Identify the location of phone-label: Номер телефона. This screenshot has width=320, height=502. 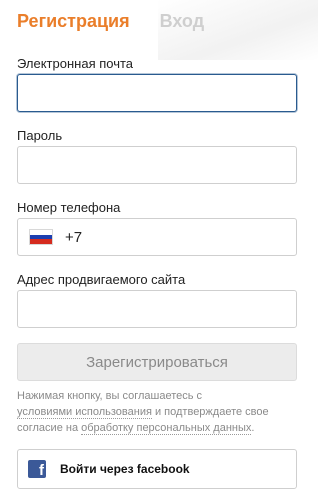
(69, 207).